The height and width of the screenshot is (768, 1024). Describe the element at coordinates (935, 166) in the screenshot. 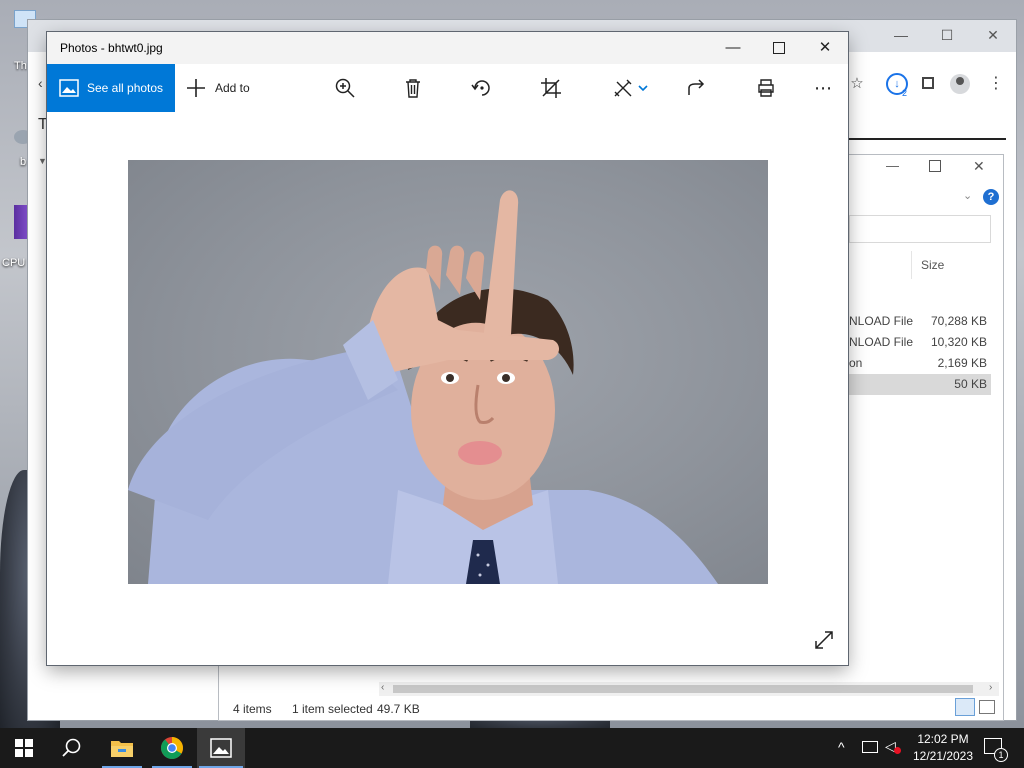

I see `explorer-maximize-button` at that location.